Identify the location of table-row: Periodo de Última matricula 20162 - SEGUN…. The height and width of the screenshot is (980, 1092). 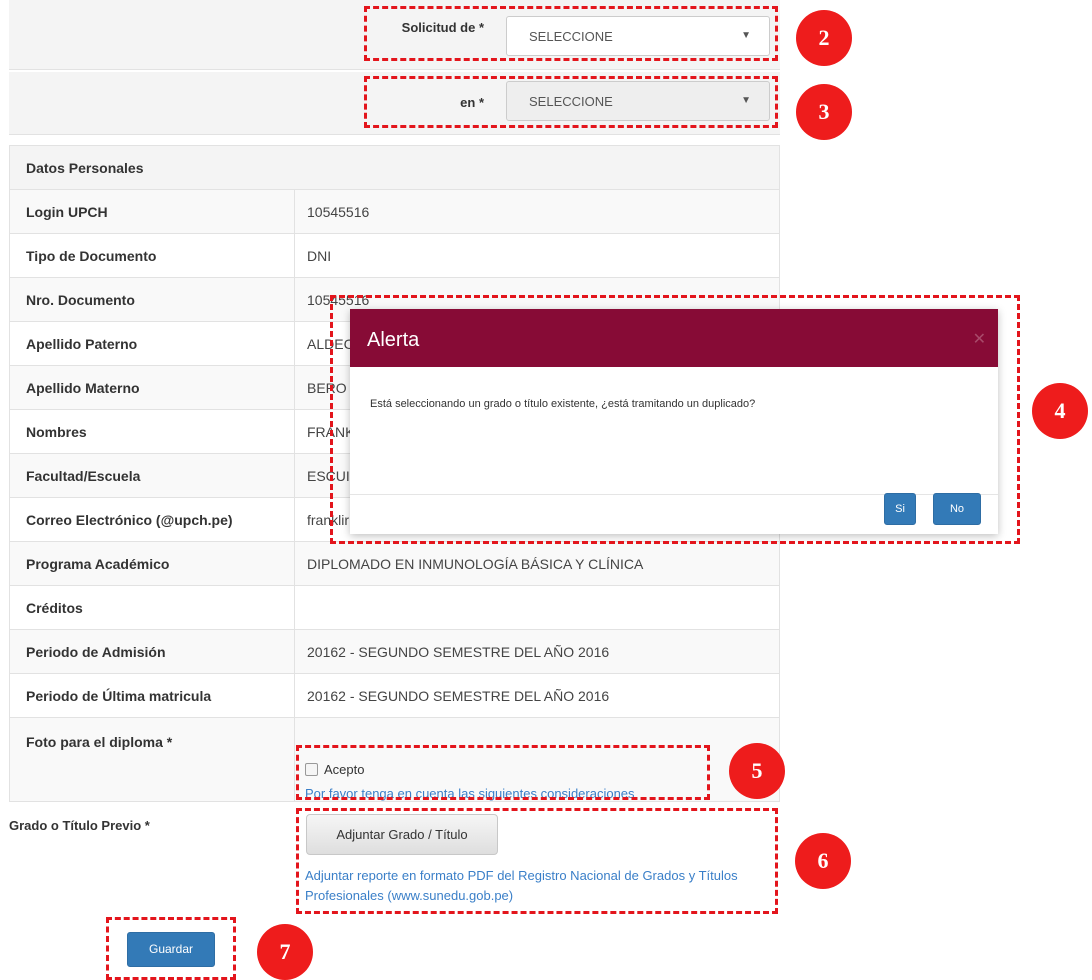
(394, 695).